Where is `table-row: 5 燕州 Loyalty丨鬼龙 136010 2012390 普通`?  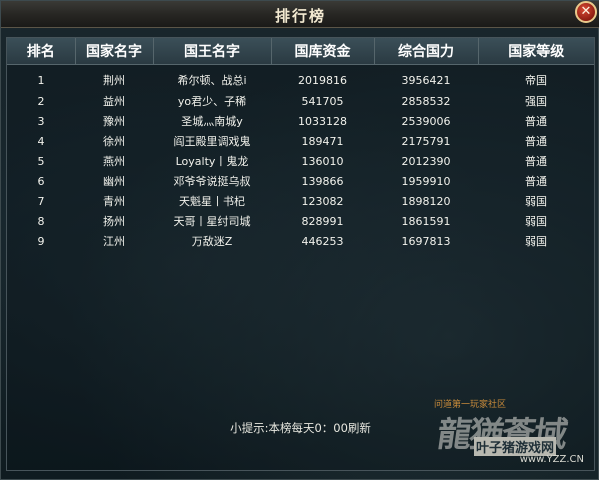 table-row: 5 燕州 Loyalty丨鬼龙 136010 2012390 普通 is located at coordinates (300, 161).